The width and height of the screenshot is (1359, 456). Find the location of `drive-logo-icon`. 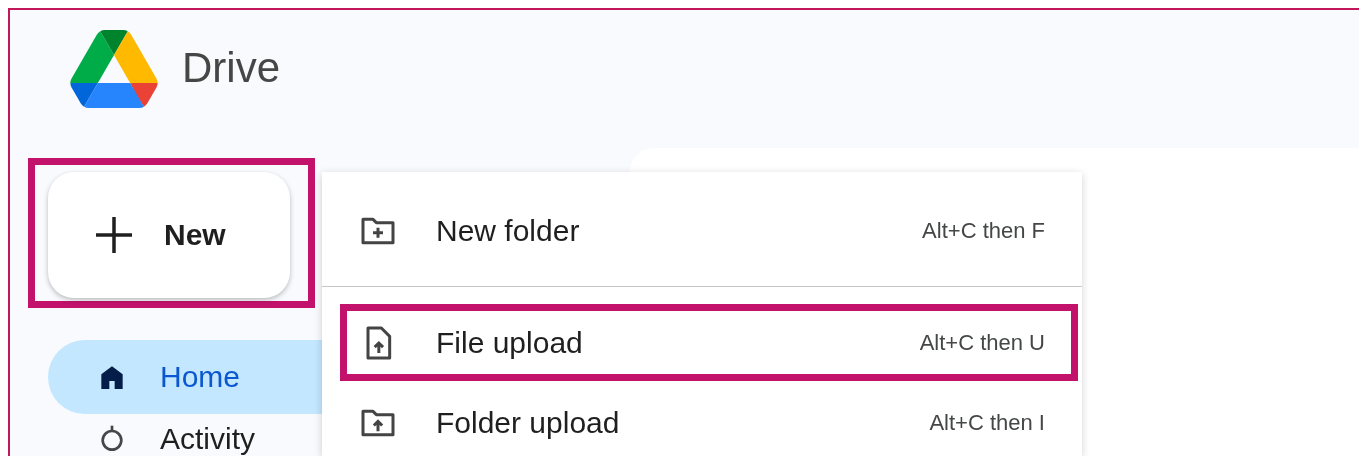

drive-logo-icon is located at coordinates (114, 69).